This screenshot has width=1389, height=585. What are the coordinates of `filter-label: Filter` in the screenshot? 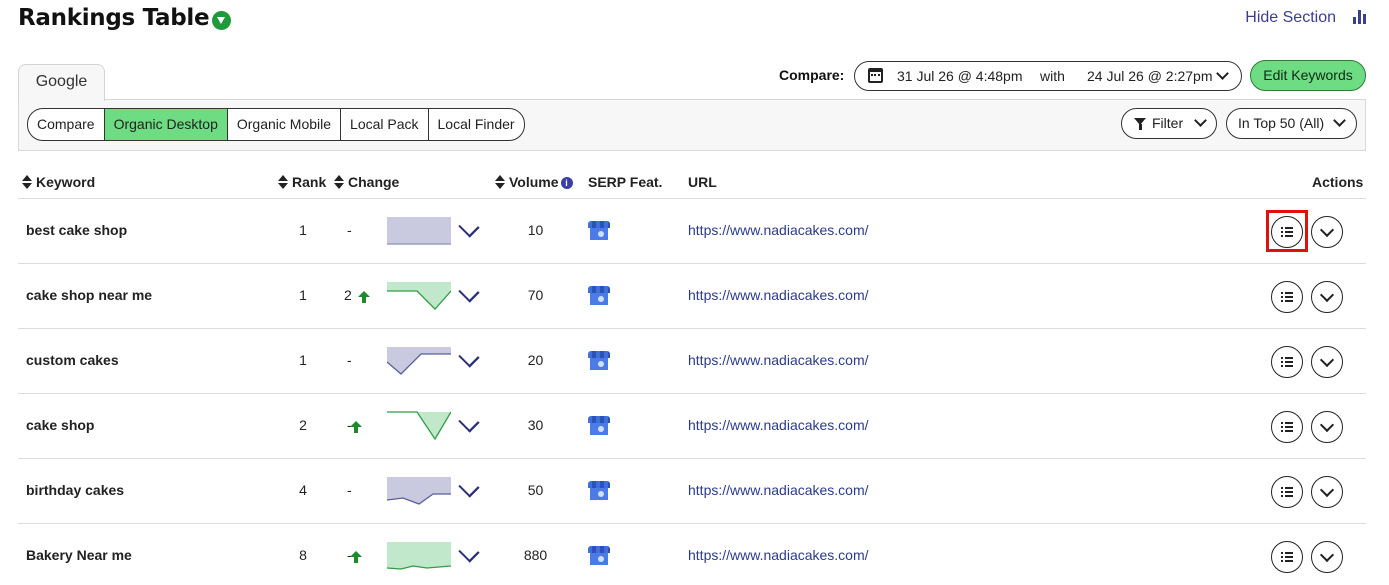 It's located at (1168, 123).